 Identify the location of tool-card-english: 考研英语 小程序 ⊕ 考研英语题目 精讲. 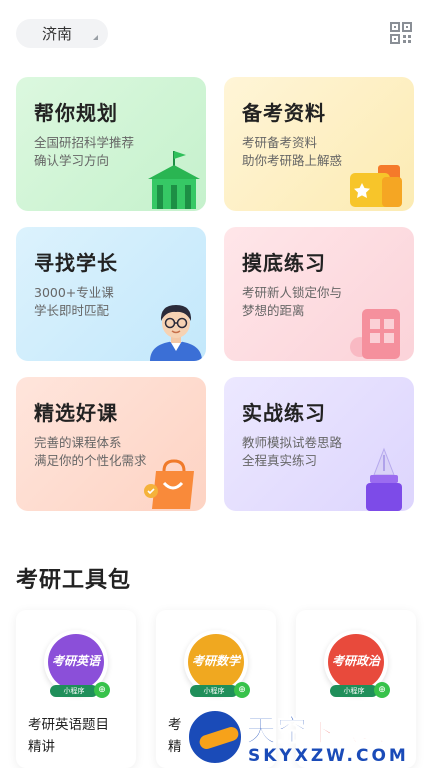
(76, 689).